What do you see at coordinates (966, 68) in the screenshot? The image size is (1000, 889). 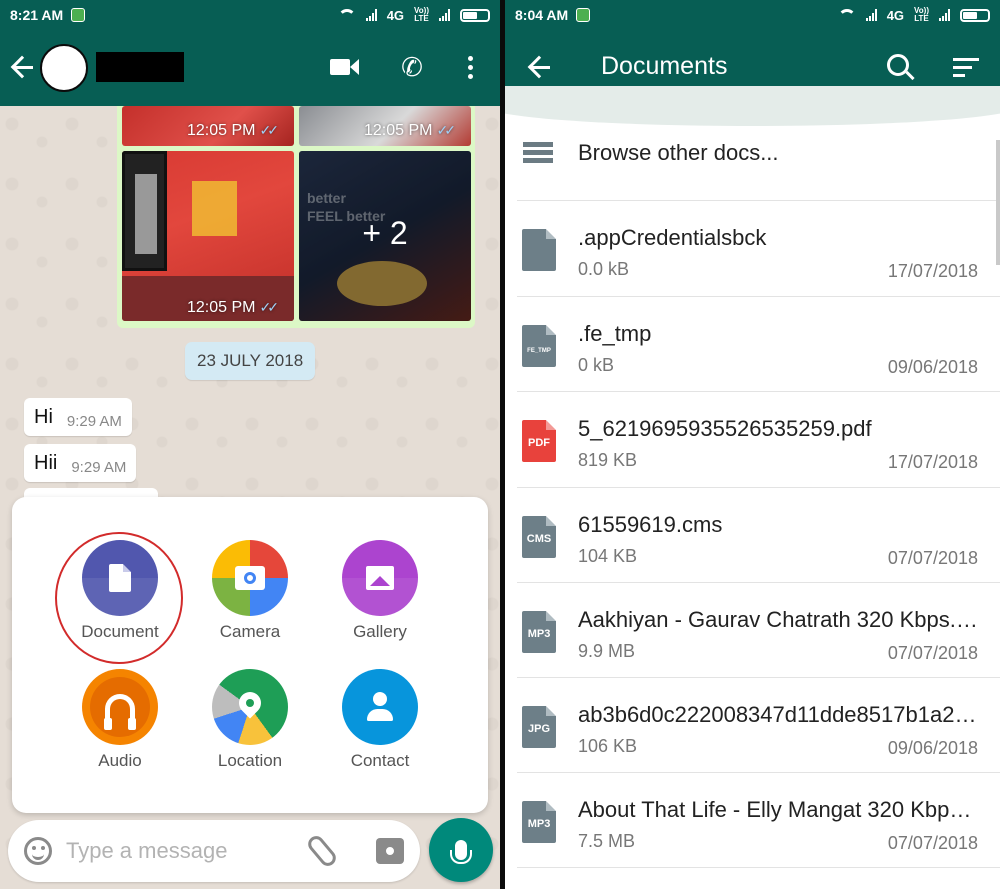 I see `sort-icon` at bounding box center [966, 68].